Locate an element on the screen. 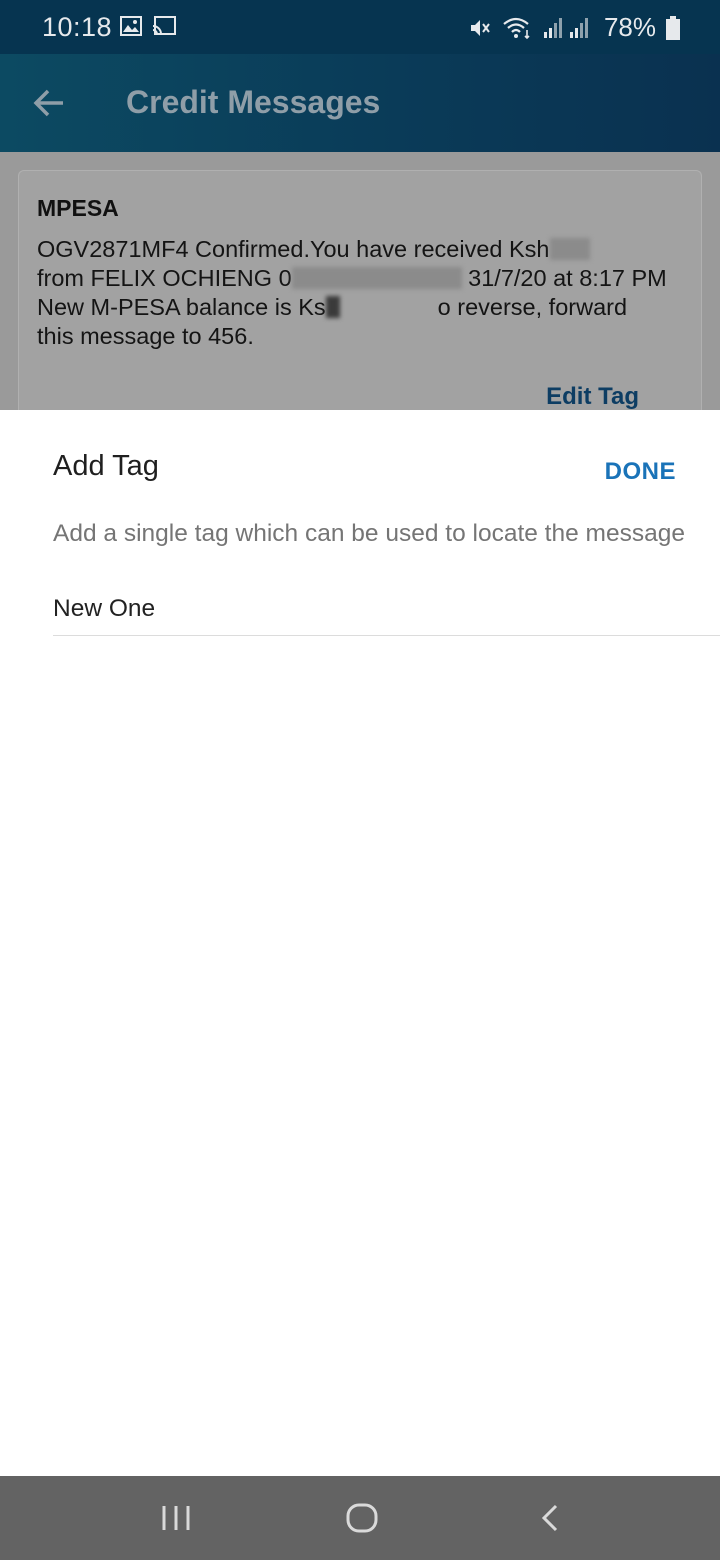  dialog-title: Add Tag is located at coordinates (106, 466).